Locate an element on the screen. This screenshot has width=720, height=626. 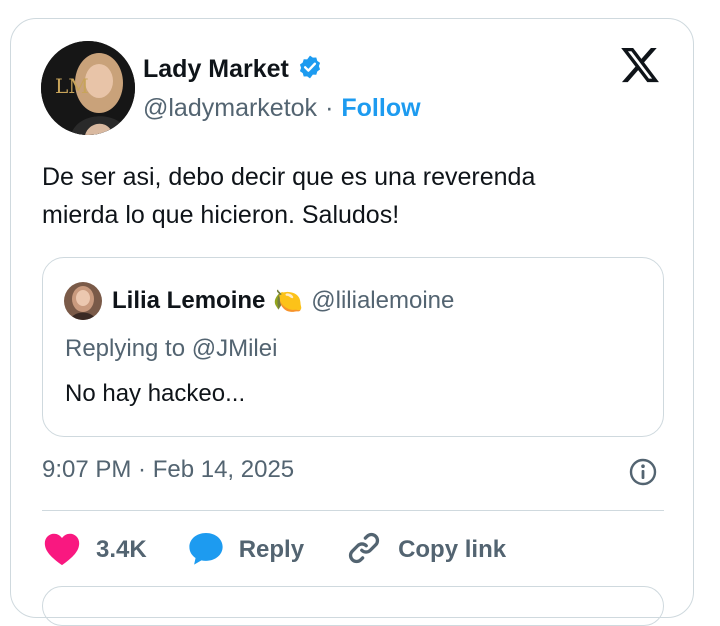
divider is located at coordinates (353, 510).